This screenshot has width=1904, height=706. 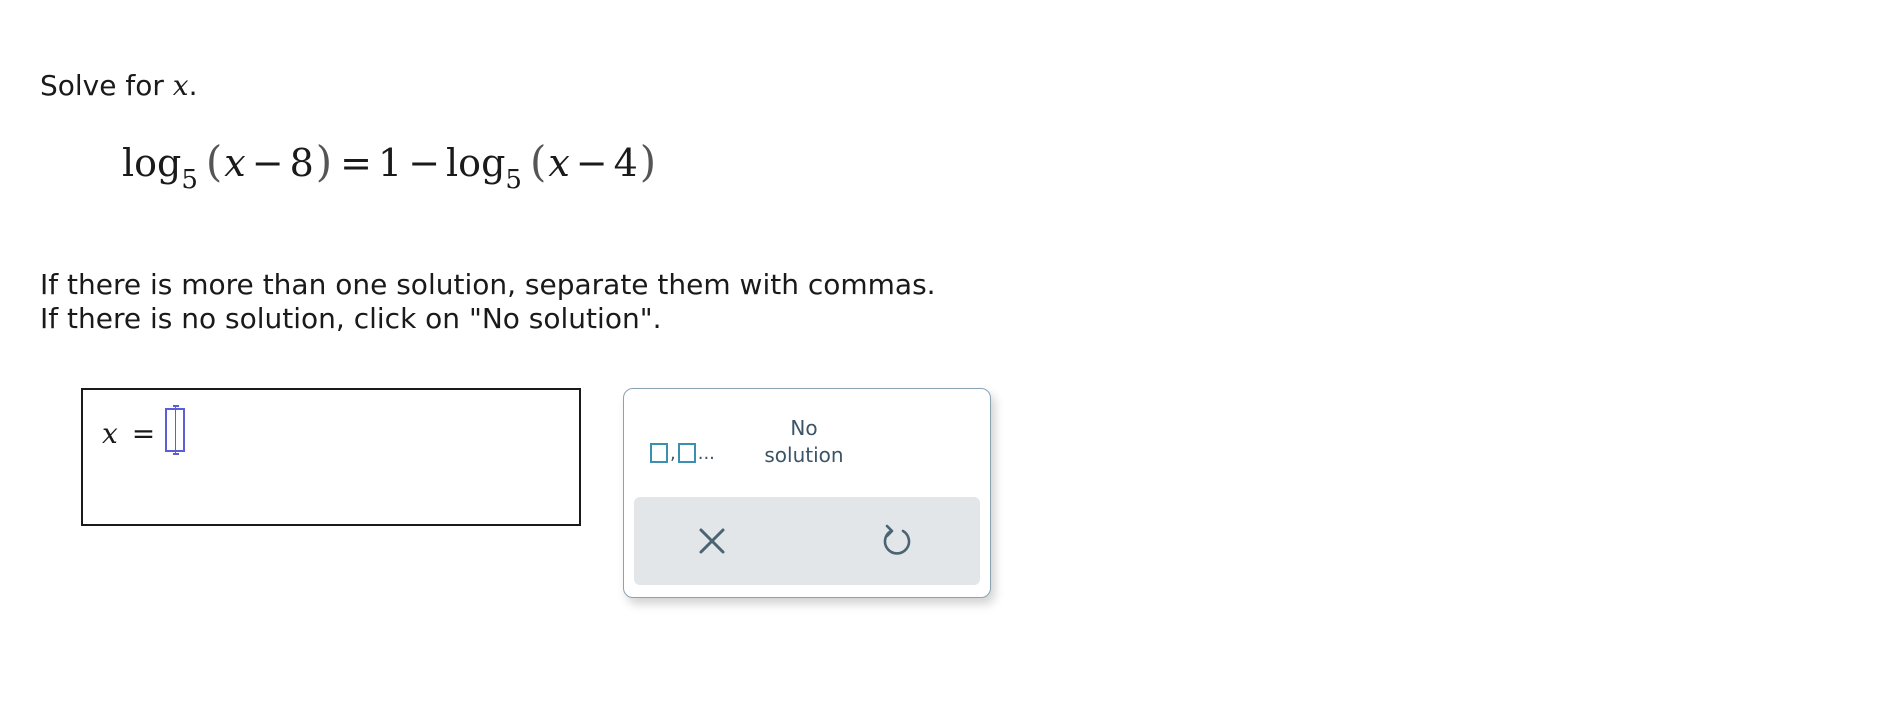 What do you see at coordinates (559, 163) in the screenshot?
I see `rhs-arg-variable: x` at bounding box center [559, 163].